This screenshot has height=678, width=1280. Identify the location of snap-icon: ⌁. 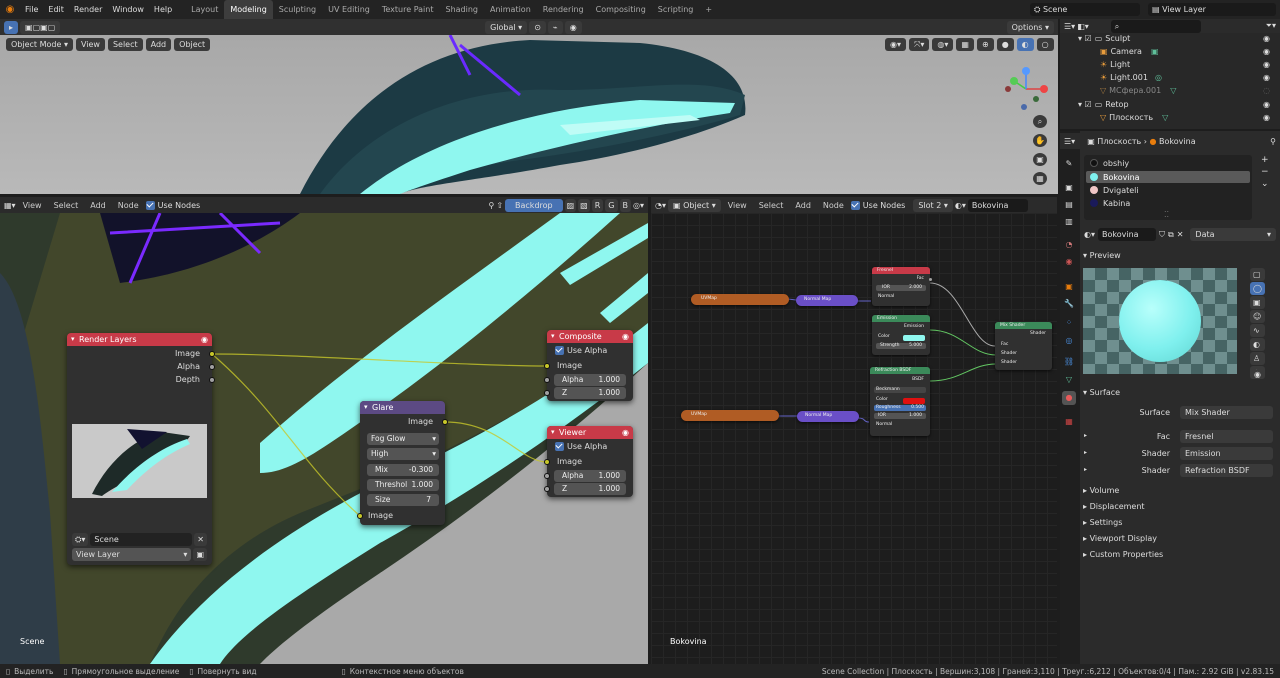
(555, 27).